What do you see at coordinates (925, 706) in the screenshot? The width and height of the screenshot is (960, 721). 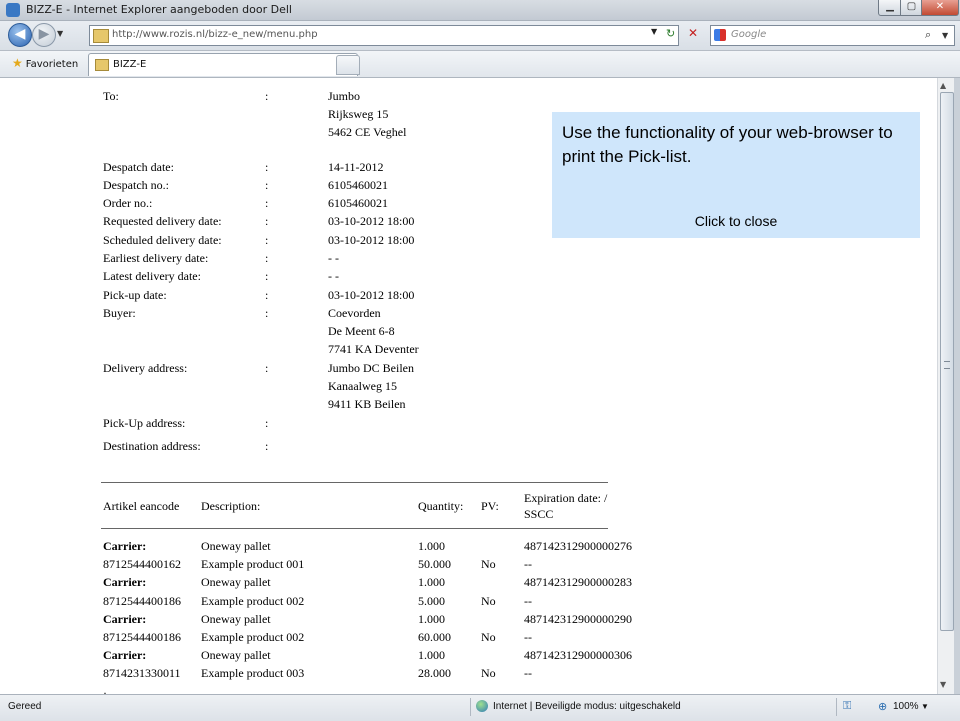 I see `zoom-dropdown-icon: ▼` at bounding box center [925, 706].